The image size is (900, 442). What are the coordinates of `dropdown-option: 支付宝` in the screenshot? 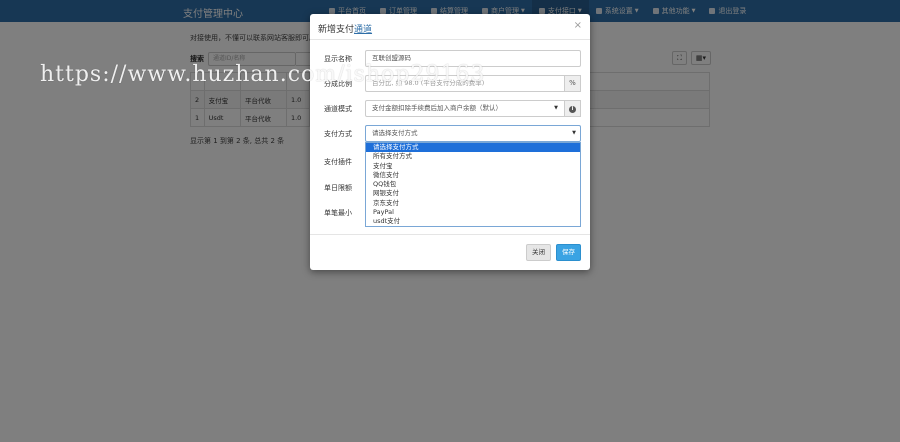 It's located at (473, 166).